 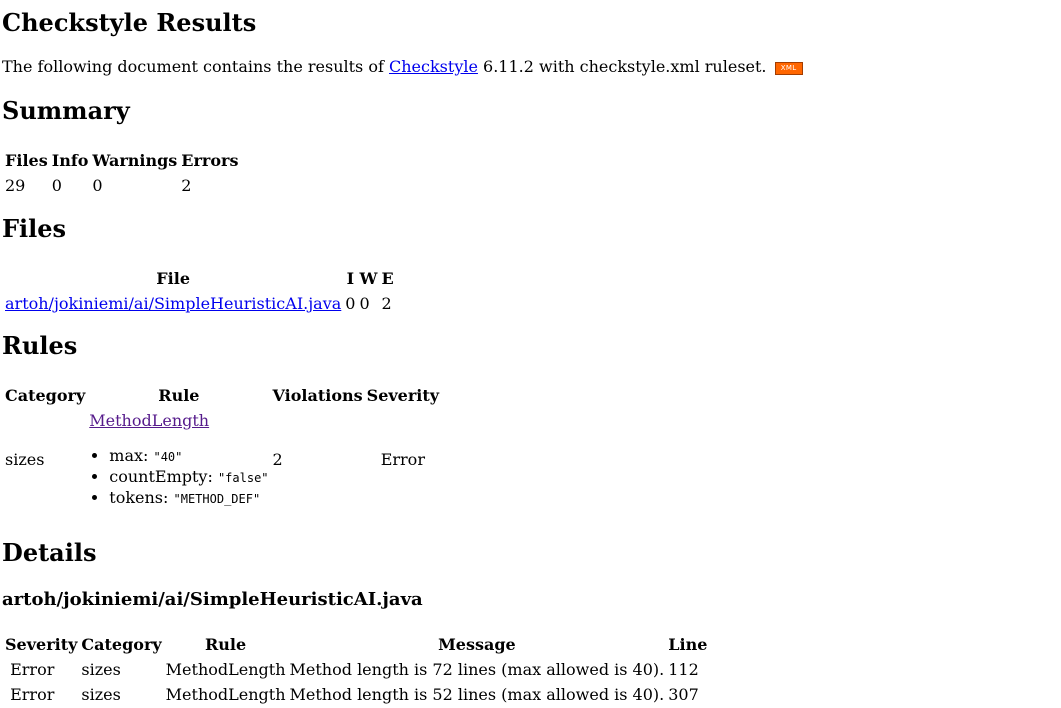 I want to click on files-header-errors: E, so click(x=387, y=278).